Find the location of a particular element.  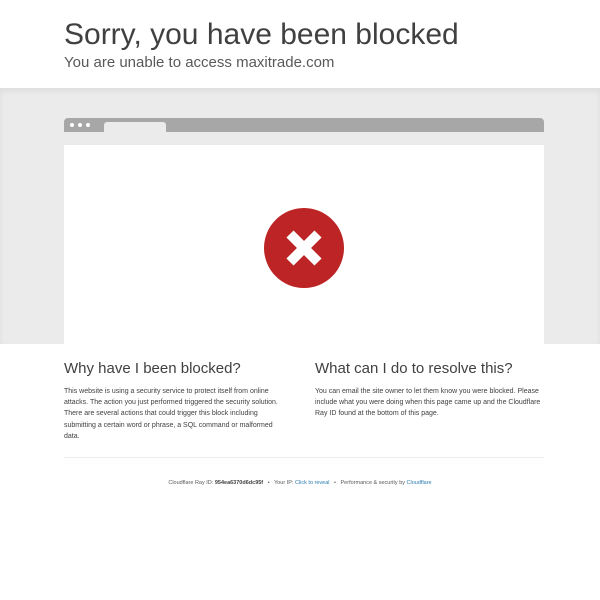

ray-id-value: 954ea6370d6dc95f is located at coordinates (239, 483).